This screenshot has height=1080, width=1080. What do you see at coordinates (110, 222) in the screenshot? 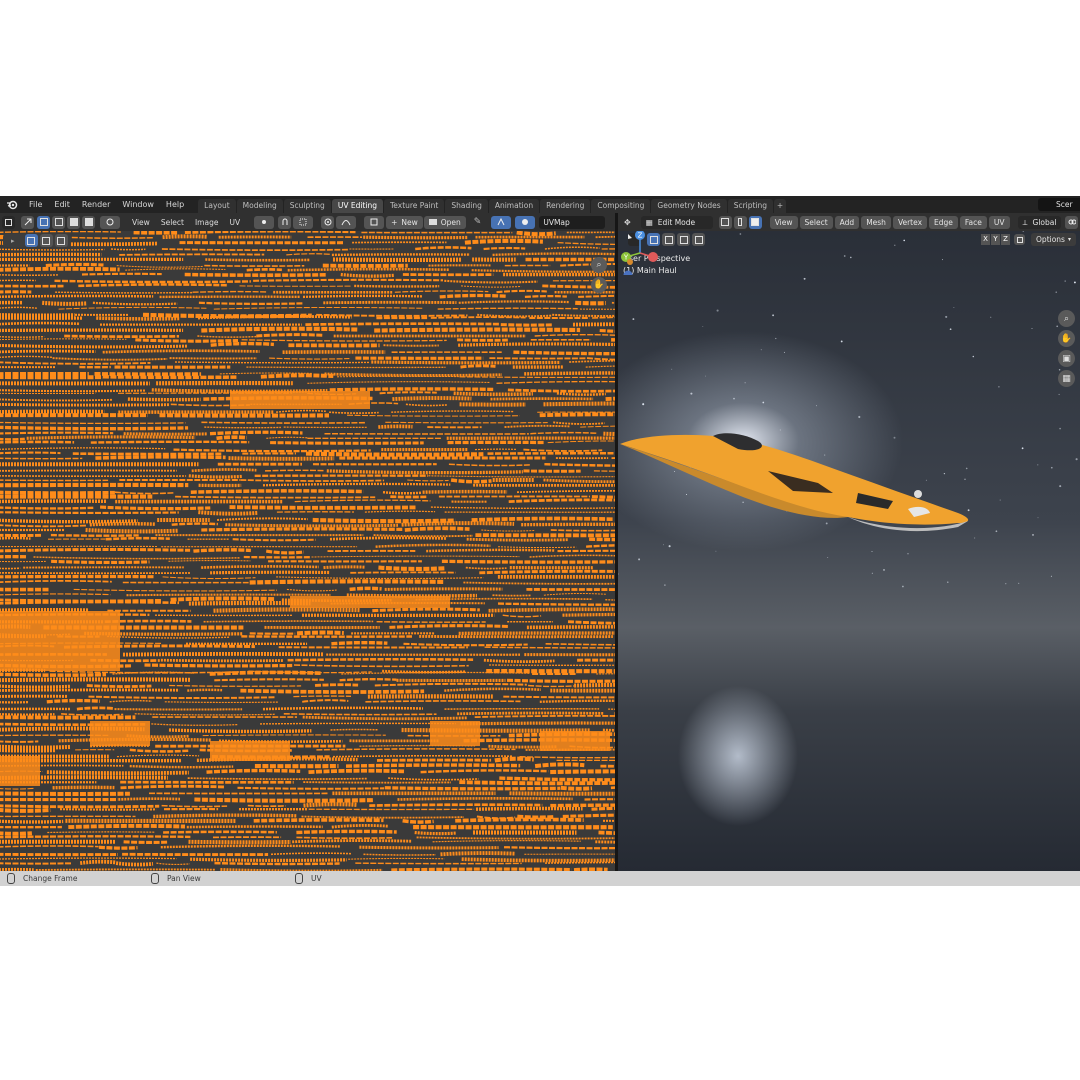
I see `sticky-select-icon` at bounding box center [110, 222].